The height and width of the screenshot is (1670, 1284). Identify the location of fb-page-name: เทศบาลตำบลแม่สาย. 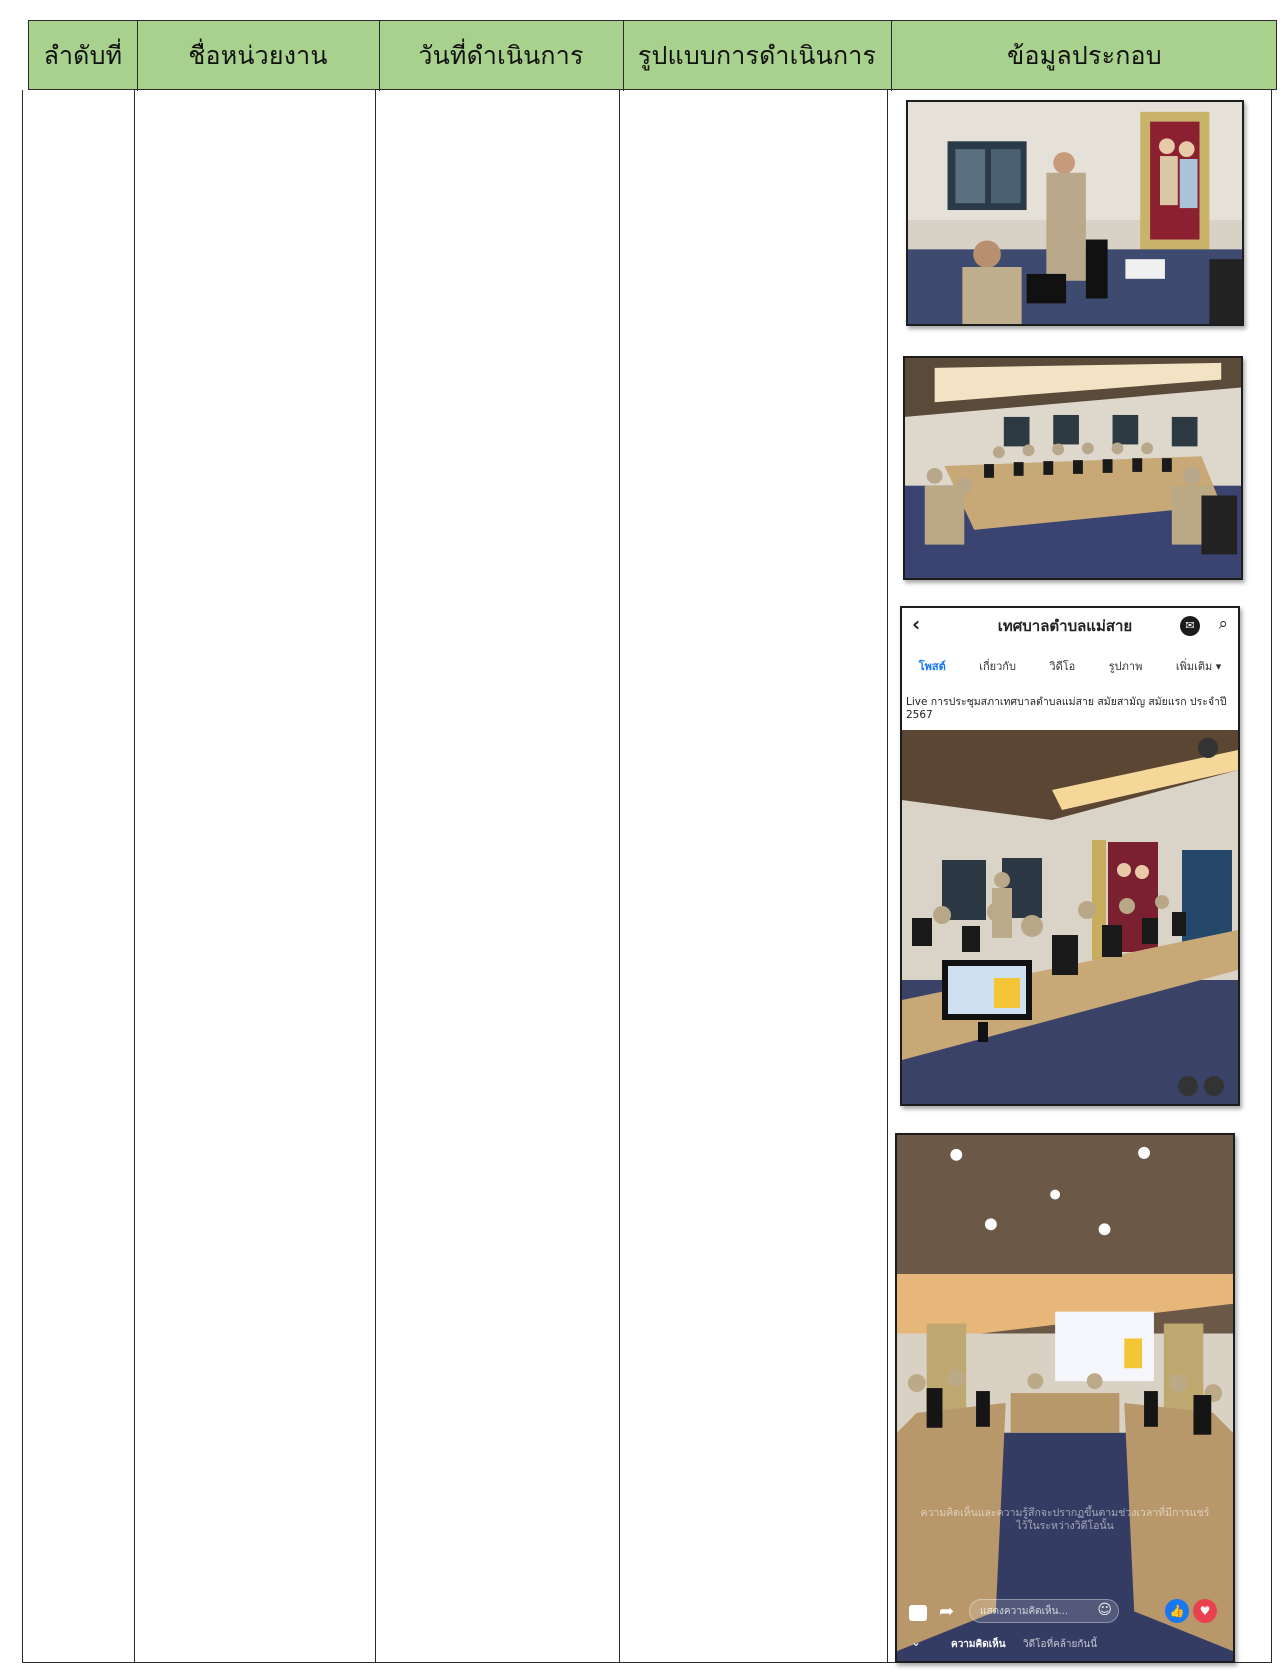
(1065, 626).